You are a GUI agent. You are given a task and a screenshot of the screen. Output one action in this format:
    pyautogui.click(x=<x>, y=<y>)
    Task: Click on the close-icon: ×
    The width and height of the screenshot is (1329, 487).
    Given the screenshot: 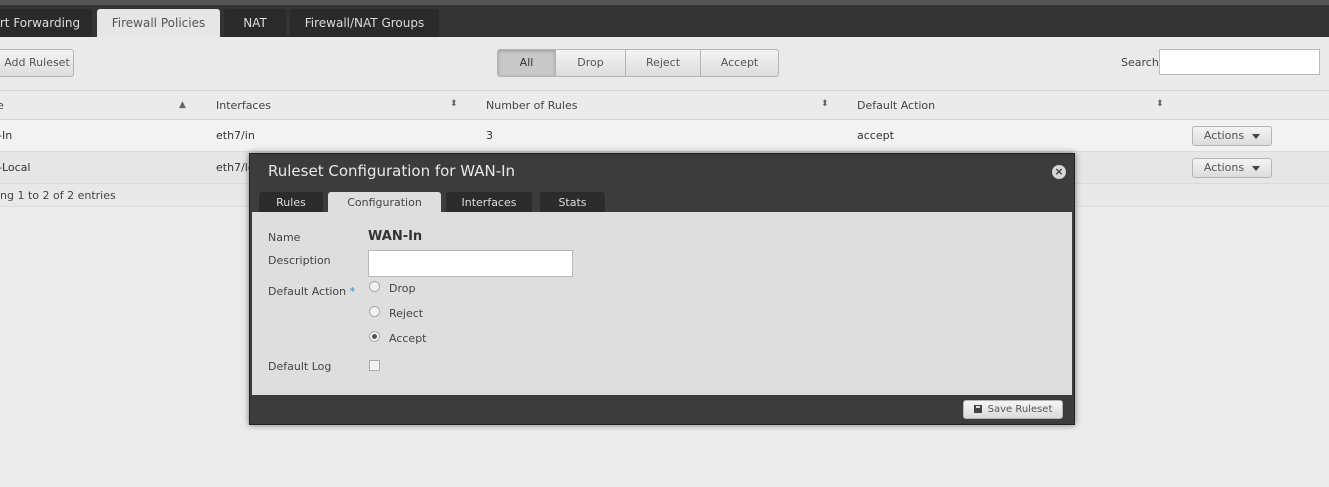 What is the action you would take?
    pyautogui.click(x=1059, y=172)
    